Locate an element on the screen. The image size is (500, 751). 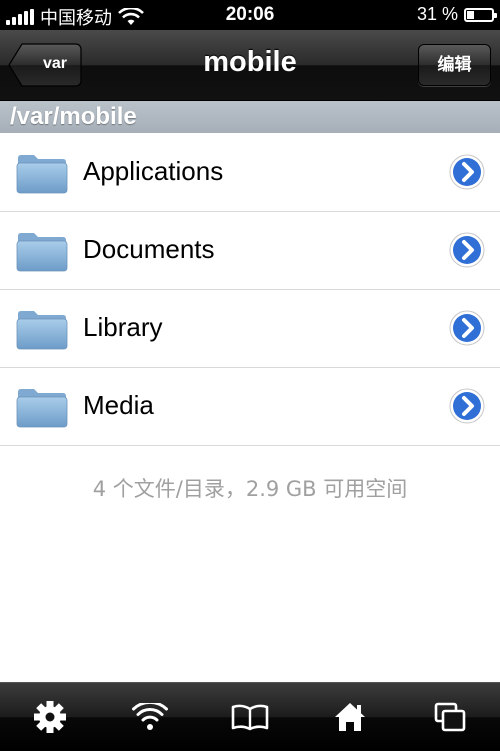
home-icon is located at coordinates (350, 717).